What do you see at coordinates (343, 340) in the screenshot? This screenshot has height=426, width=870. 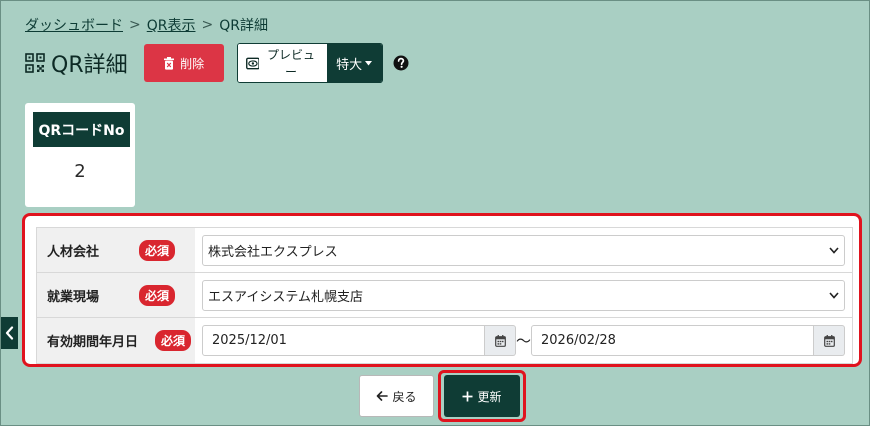 I see `start-date-input: 2025/12/01` at bounding box center [343, 340].